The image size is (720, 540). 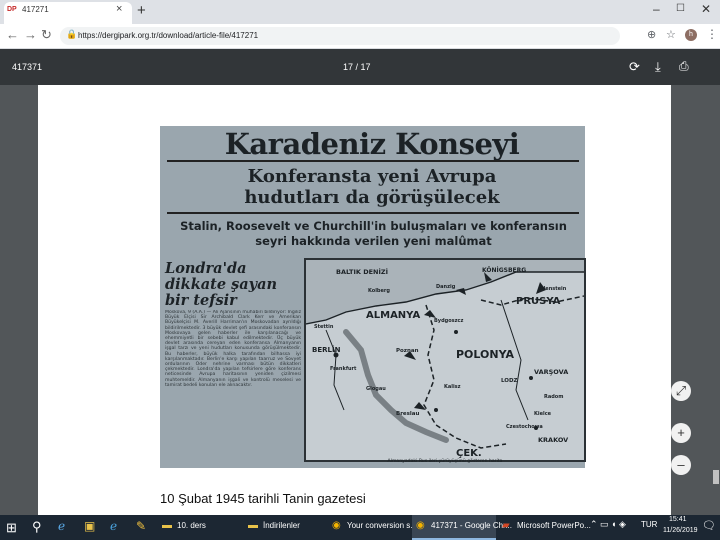 I want to click on taskbar-item-10-ders: ▬ 10. ders, so click(x=199, y=527).